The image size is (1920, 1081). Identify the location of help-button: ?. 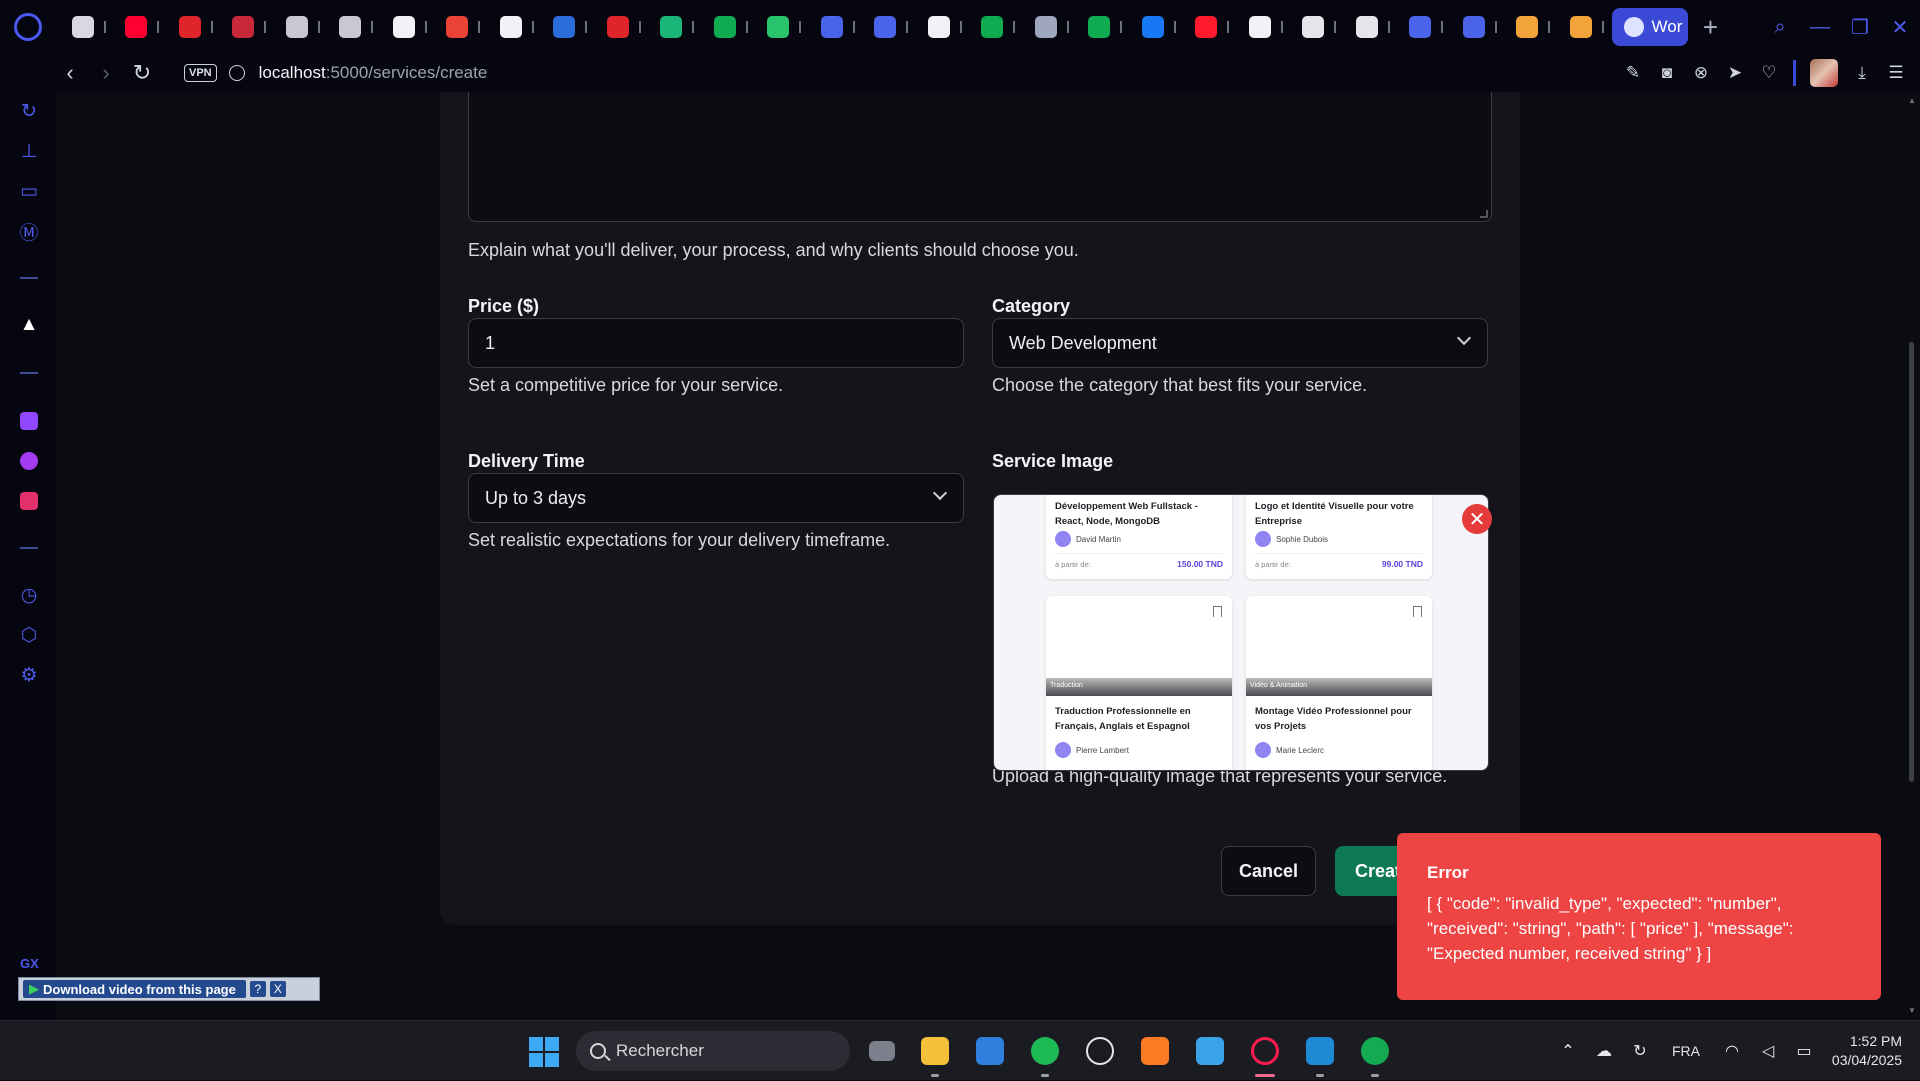
(257, 989).